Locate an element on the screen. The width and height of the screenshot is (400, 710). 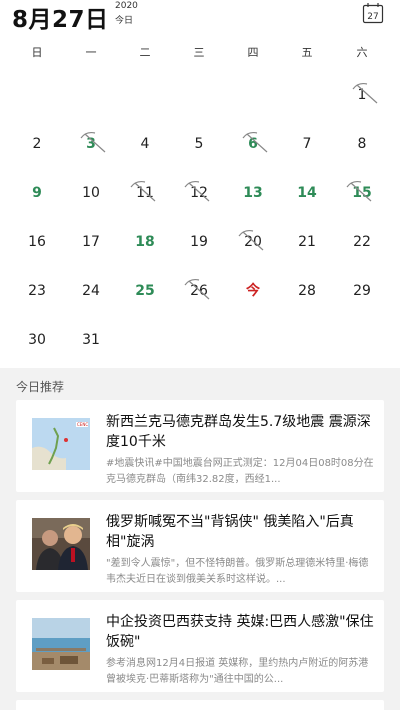
day-cell: 12 is located at coordinates (199, 193).